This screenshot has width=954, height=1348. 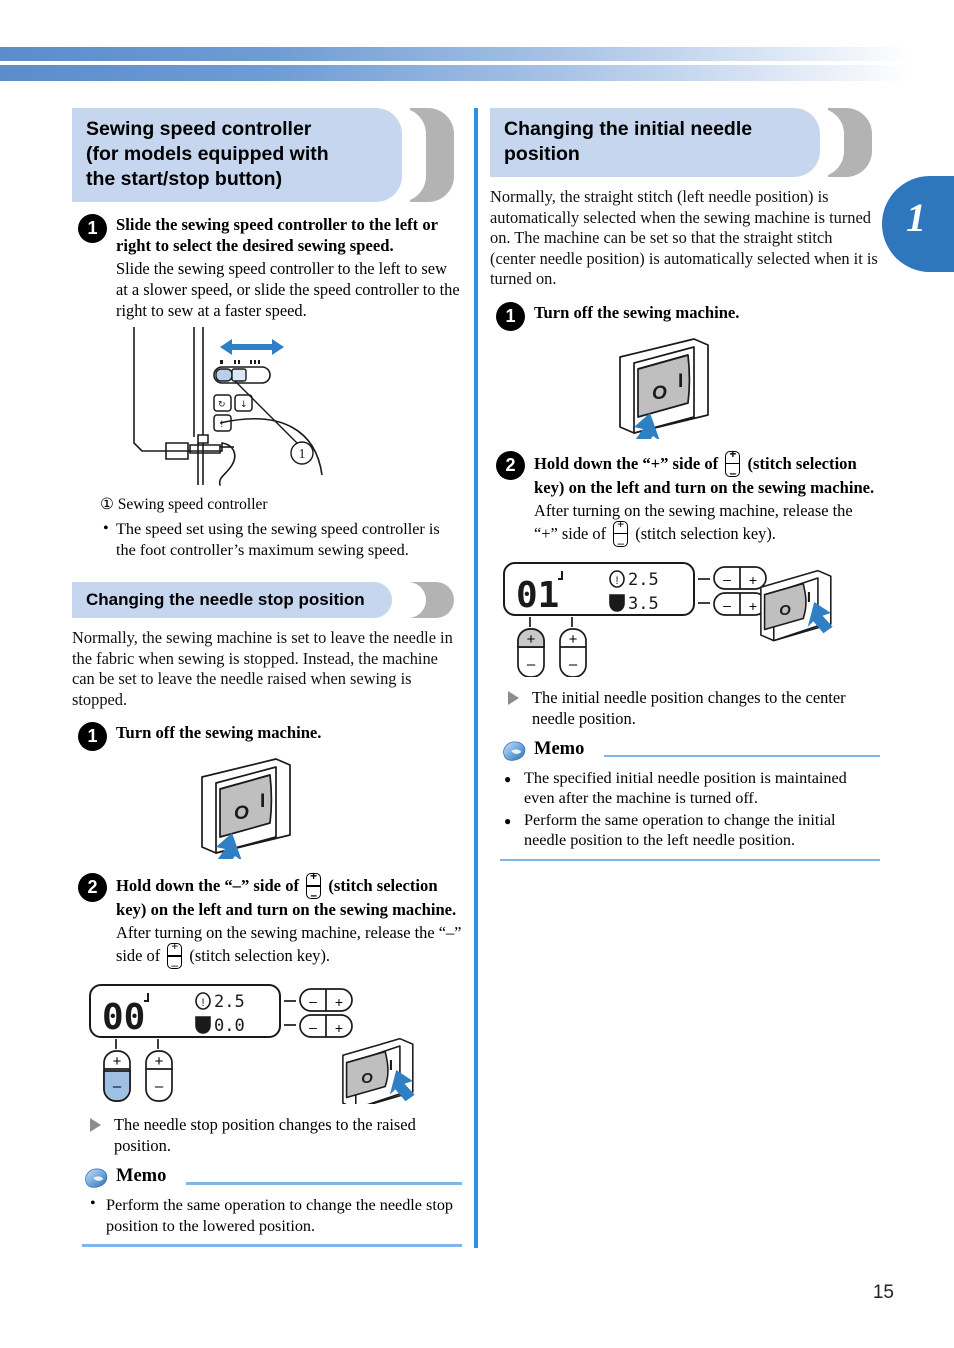 What do you see at coordinates (456, 73) in the screenshot?
I see `header-bar-lower` at bounding box center [456, 73].